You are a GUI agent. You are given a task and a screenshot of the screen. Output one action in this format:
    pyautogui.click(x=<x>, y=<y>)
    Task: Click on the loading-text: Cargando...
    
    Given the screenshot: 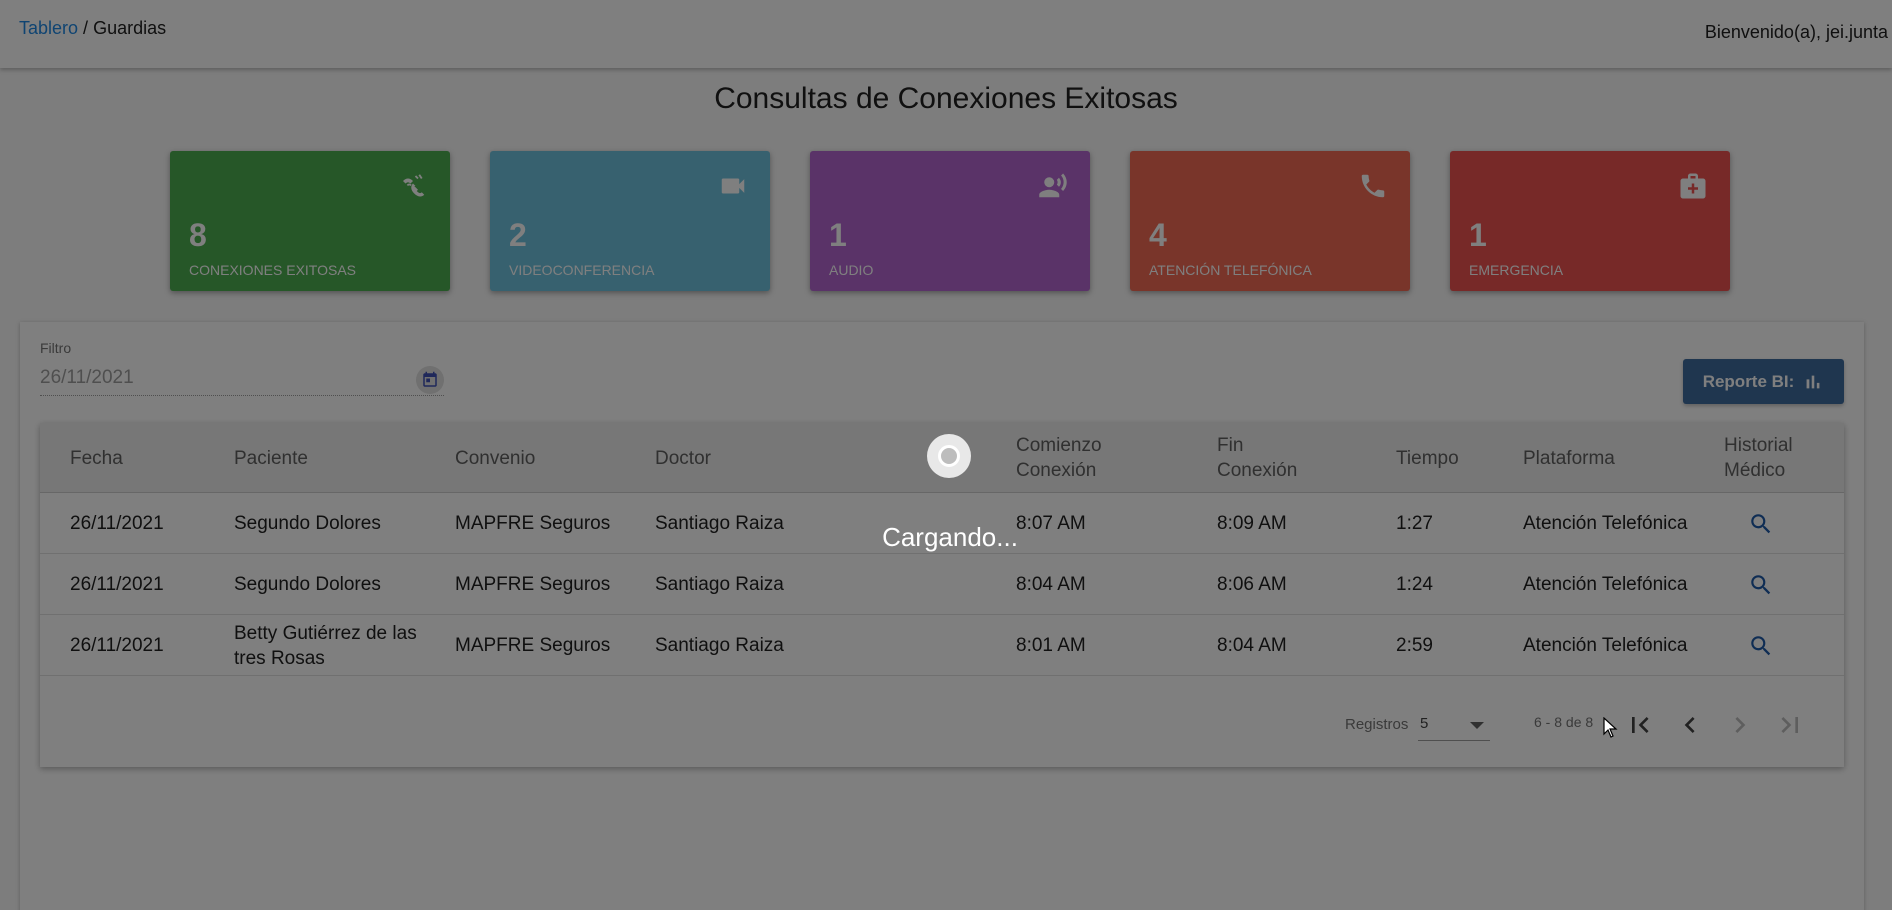 What is the action you would take?
    pyautogui.click(x=950, y=537)
    